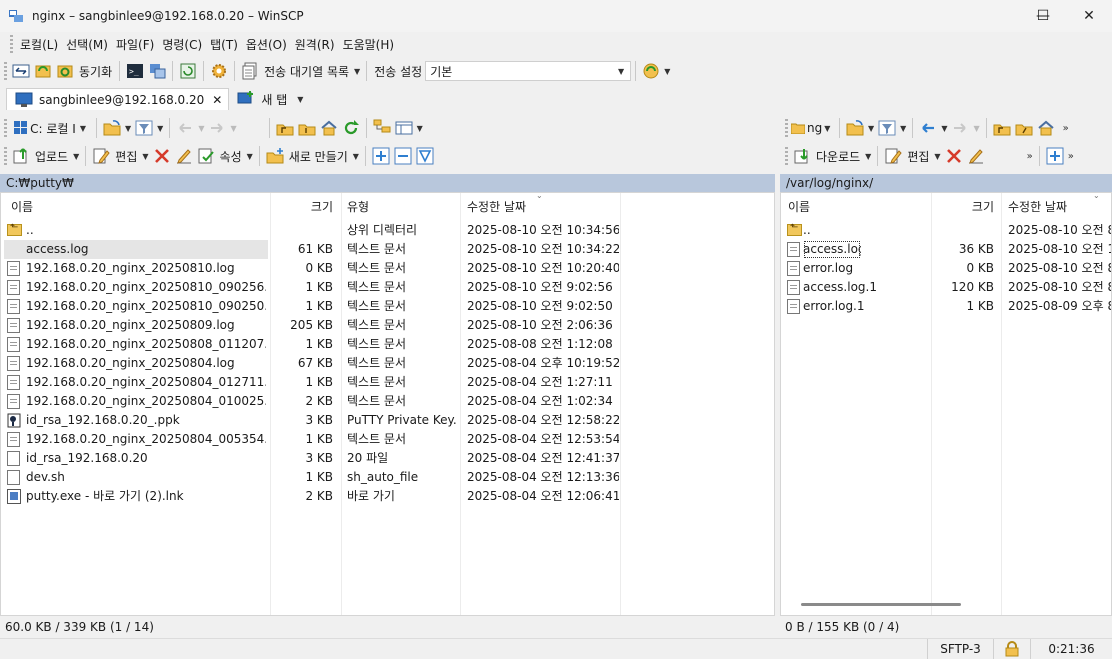 The width and height of the screenshot is (1112, 659). Describe the element at coordinates (266, 44) in the screenshot. I see `menu-options: 옵션(O)` at that location.